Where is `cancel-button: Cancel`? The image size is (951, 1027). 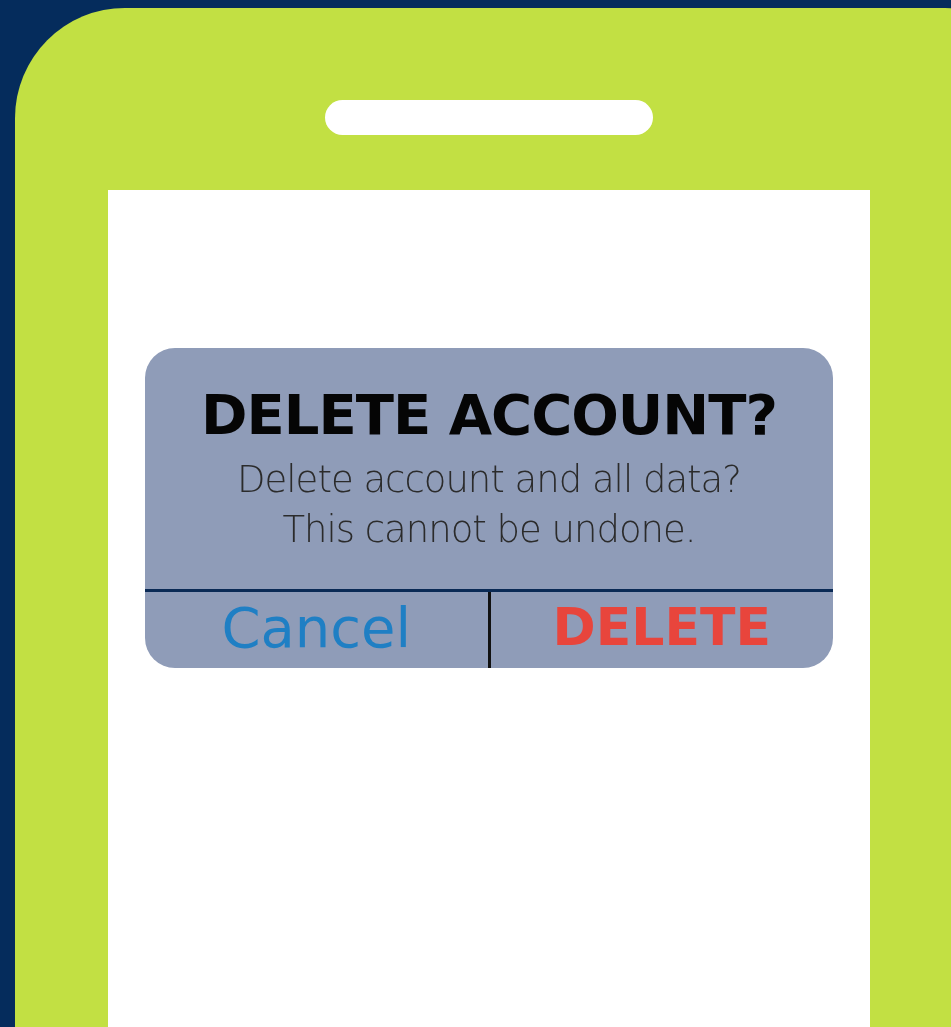 cancel-button: Cancel is located at coordinates (316, 630).